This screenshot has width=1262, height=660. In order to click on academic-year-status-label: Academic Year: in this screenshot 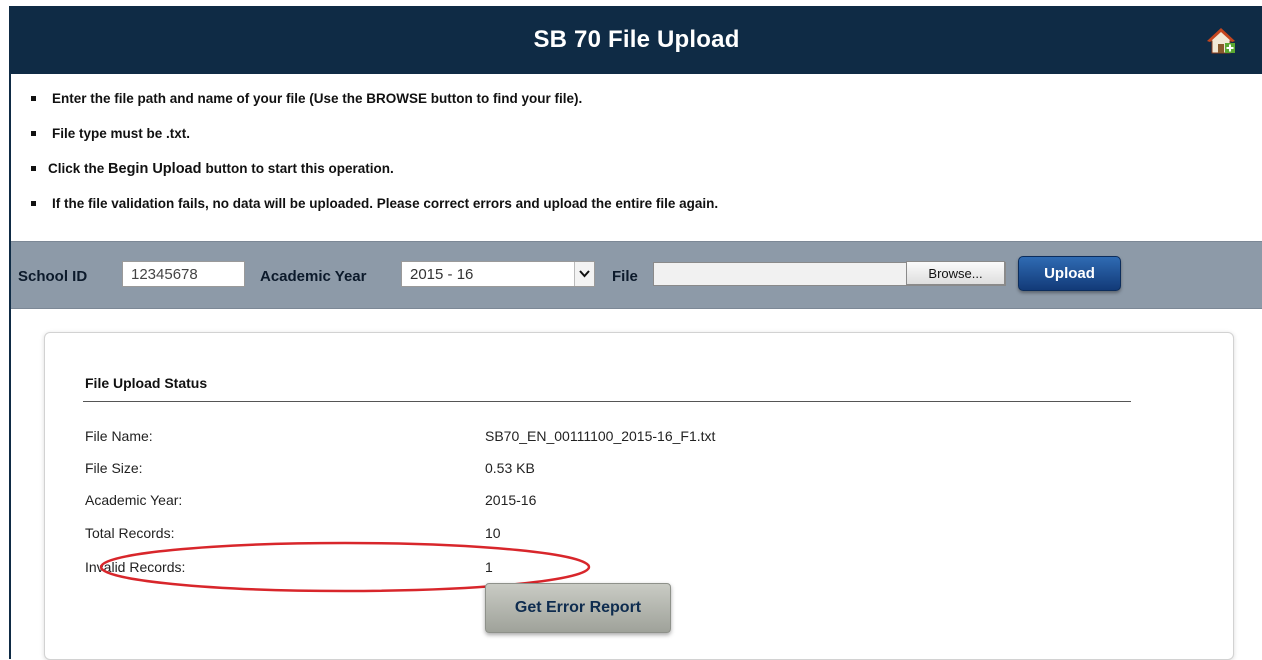, I will do `click(134, 500)`.